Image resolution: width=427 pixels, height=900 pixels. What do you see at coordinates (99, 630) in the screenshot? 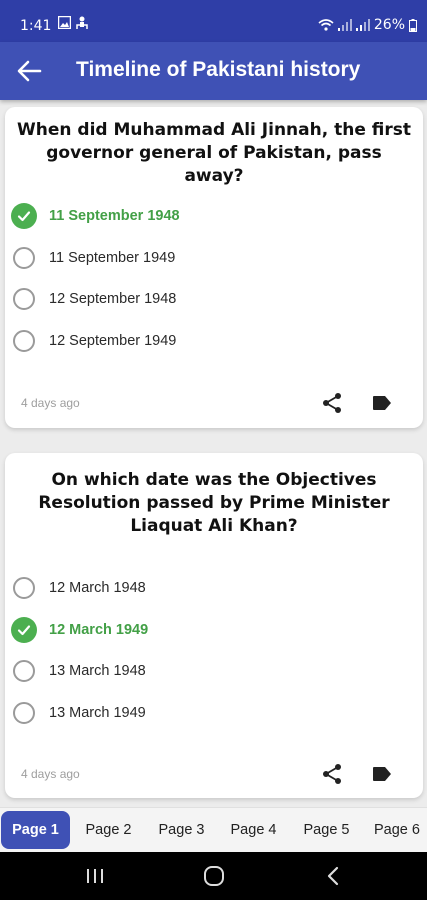
I see `option-label: 12 March 1949` at bounding box center [99, 630].